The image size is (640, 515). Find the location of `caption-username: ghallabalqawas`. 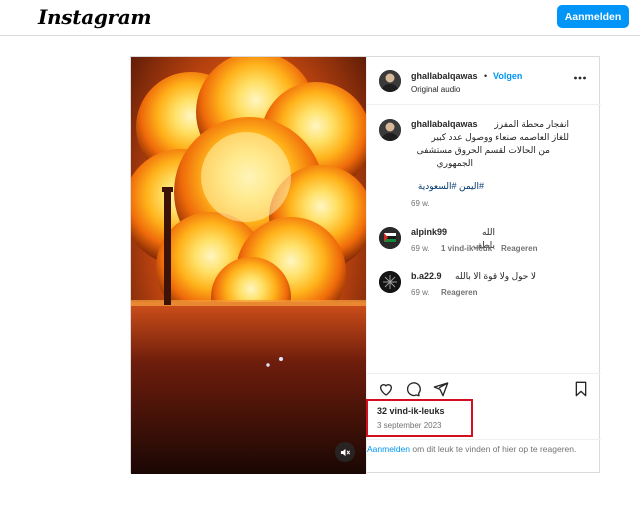

caption-username: ghallabalqawas is located at coordinates (444, 124).